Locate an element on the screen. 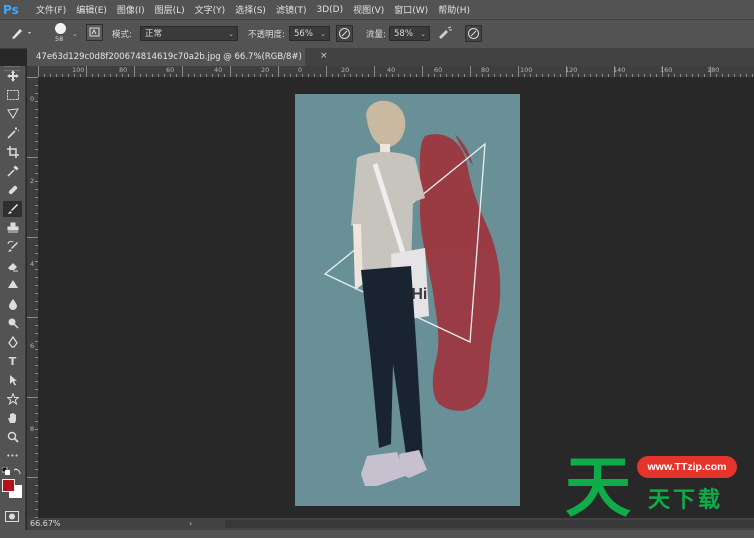 Image resolution: width=754 pixels, height=538 pixels. menu-image: 图像(I) is located at coordinates (131, 9).